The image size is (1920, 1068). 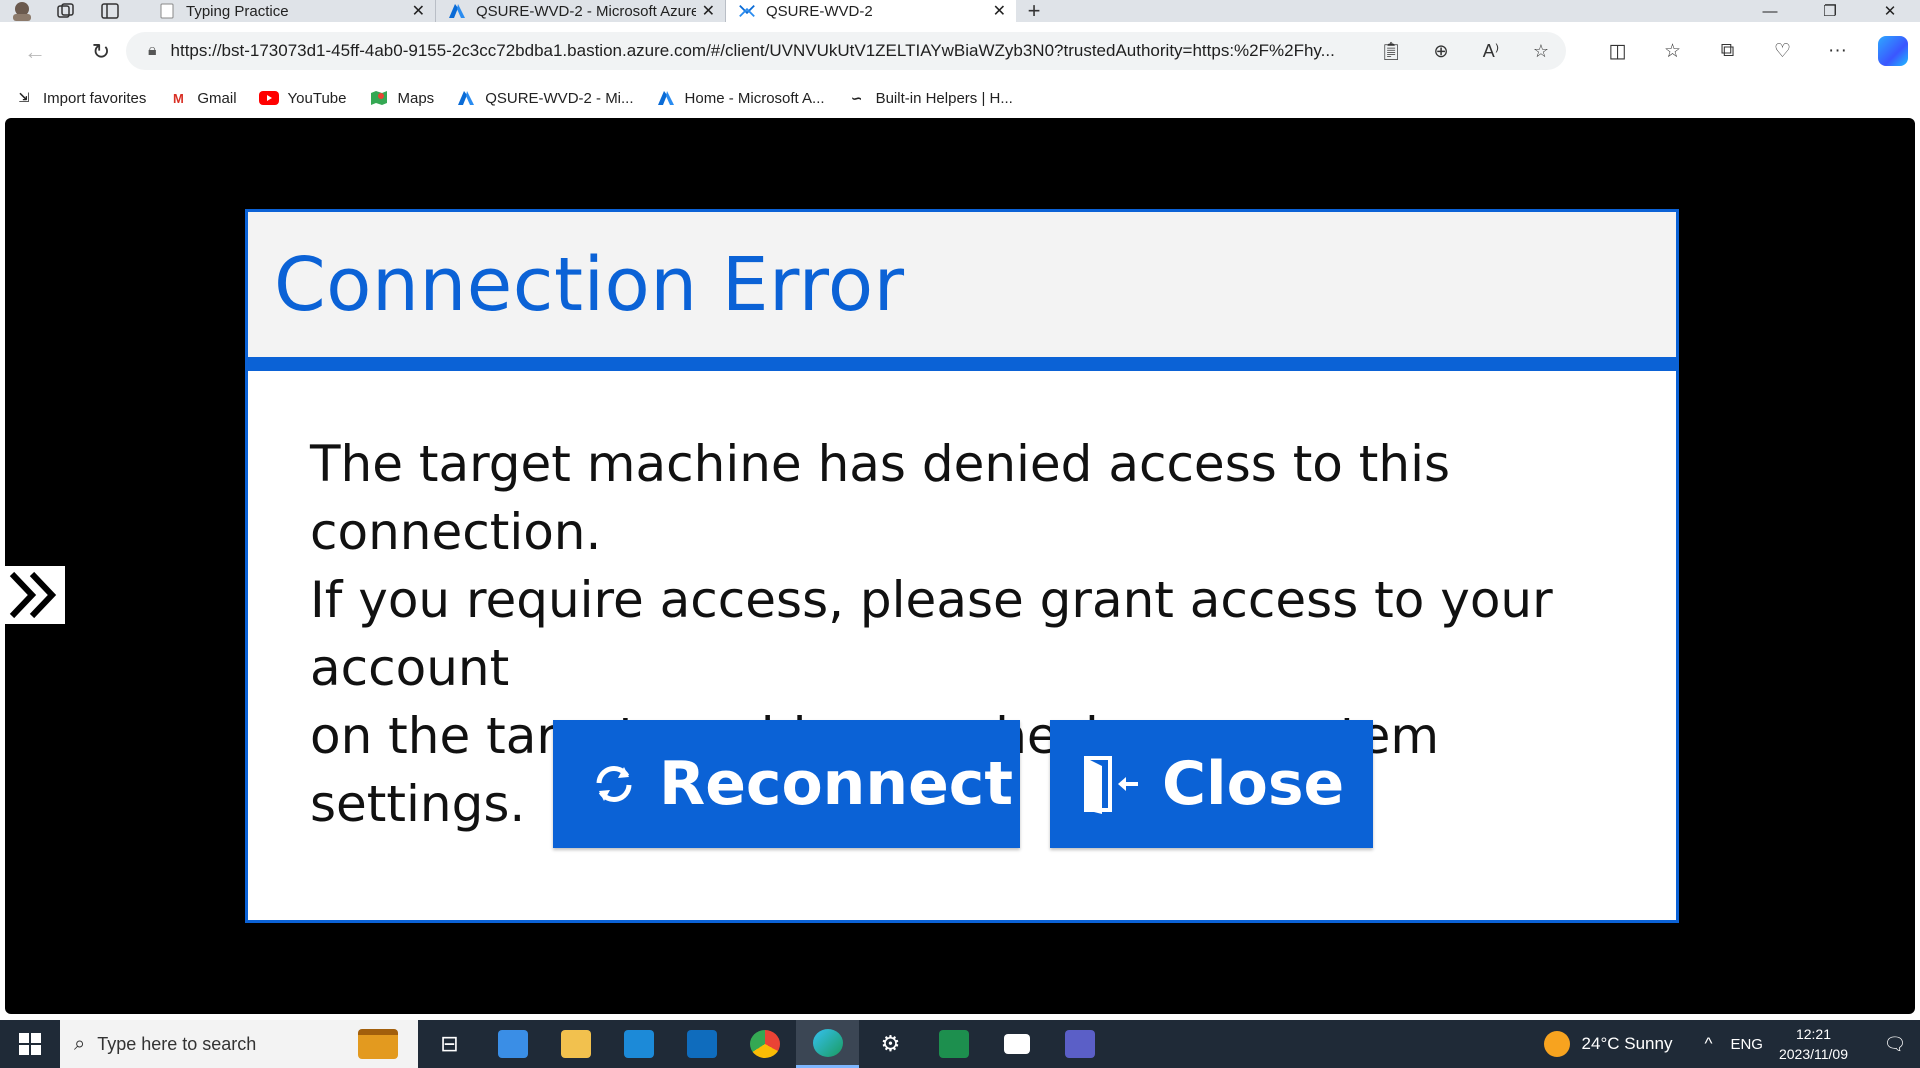 What do you see at coordinates (819, 11) in the screenshot?
I see `tab-label: QSURE-WVD-2` at bounding box center [819, 11].